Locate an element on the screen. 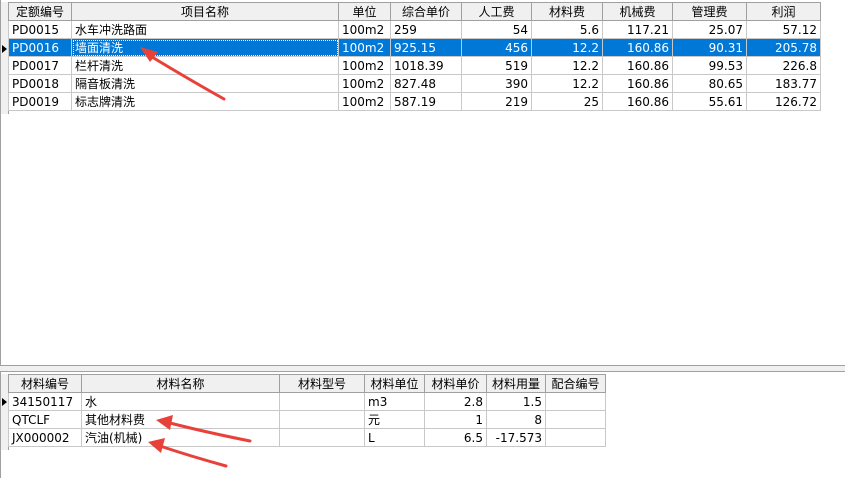 This screenshot has height=478, width=845. material-row: 34150117 水 m3 2.8 1.5 is located at coordinates (307, 401).